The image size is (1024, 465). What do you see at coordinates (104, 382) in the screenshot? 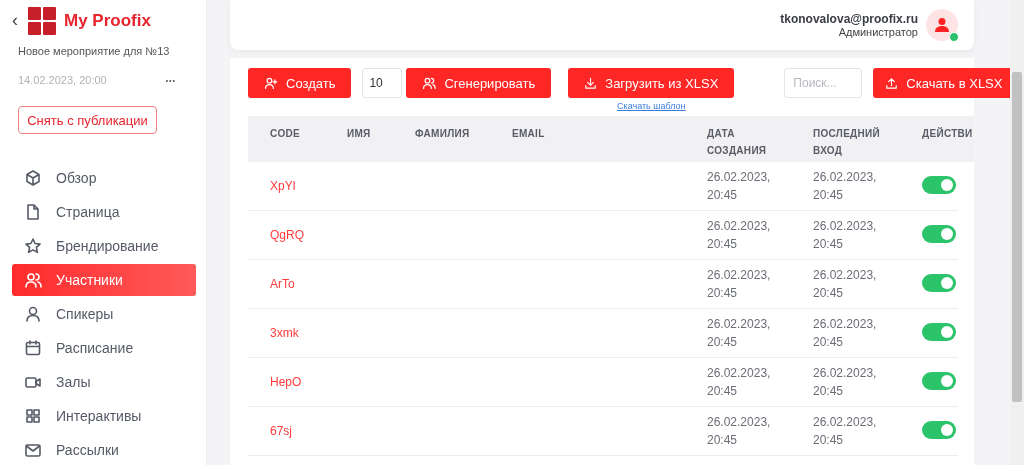
I see `sidebar-item: Залы` at bounding box center [104, 382].